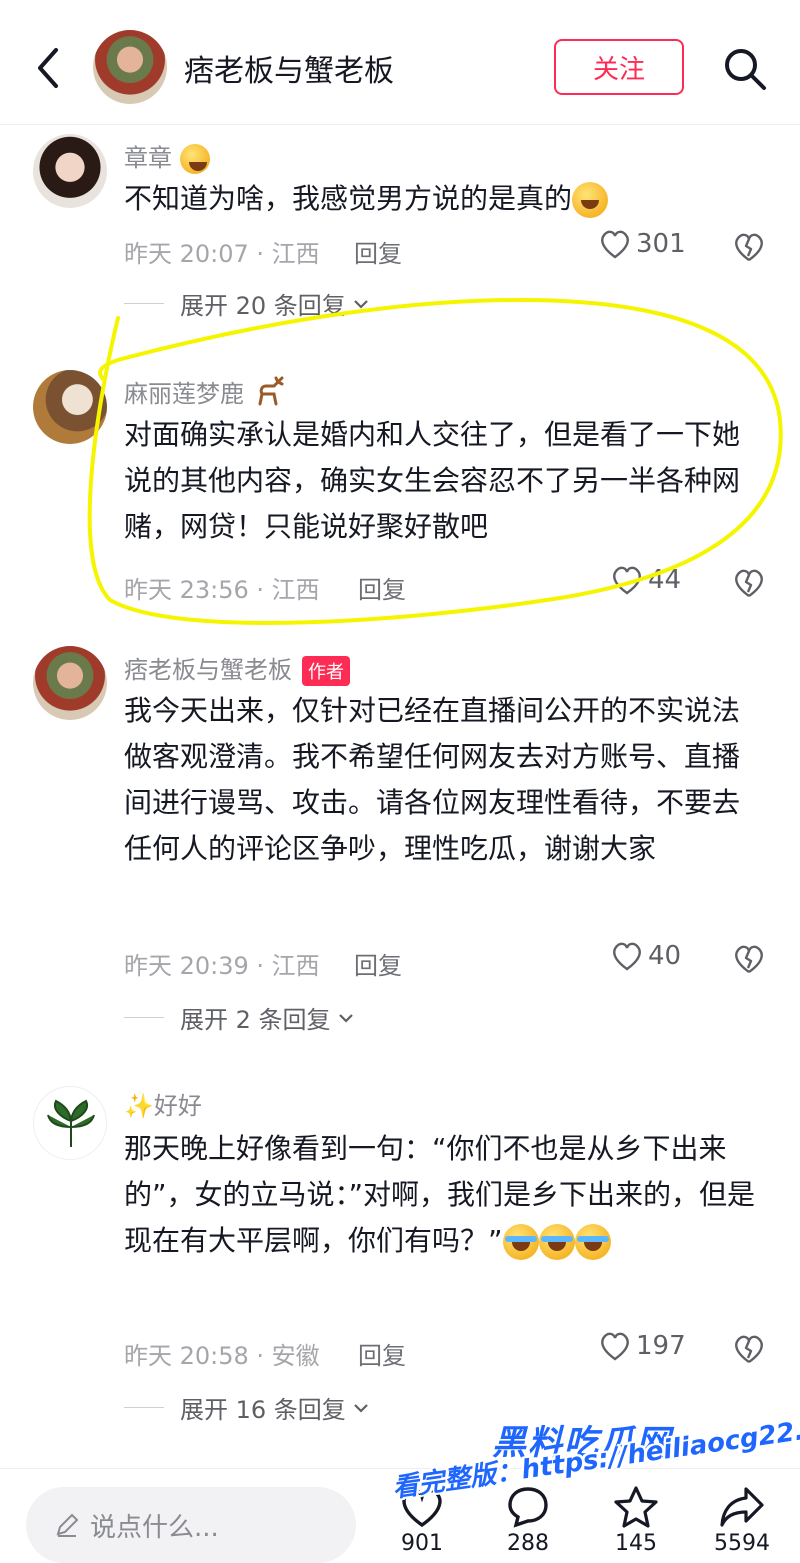  Describe the element at coordinates (645, 580) in the screenshot. I see `like-button: 44` at that location.